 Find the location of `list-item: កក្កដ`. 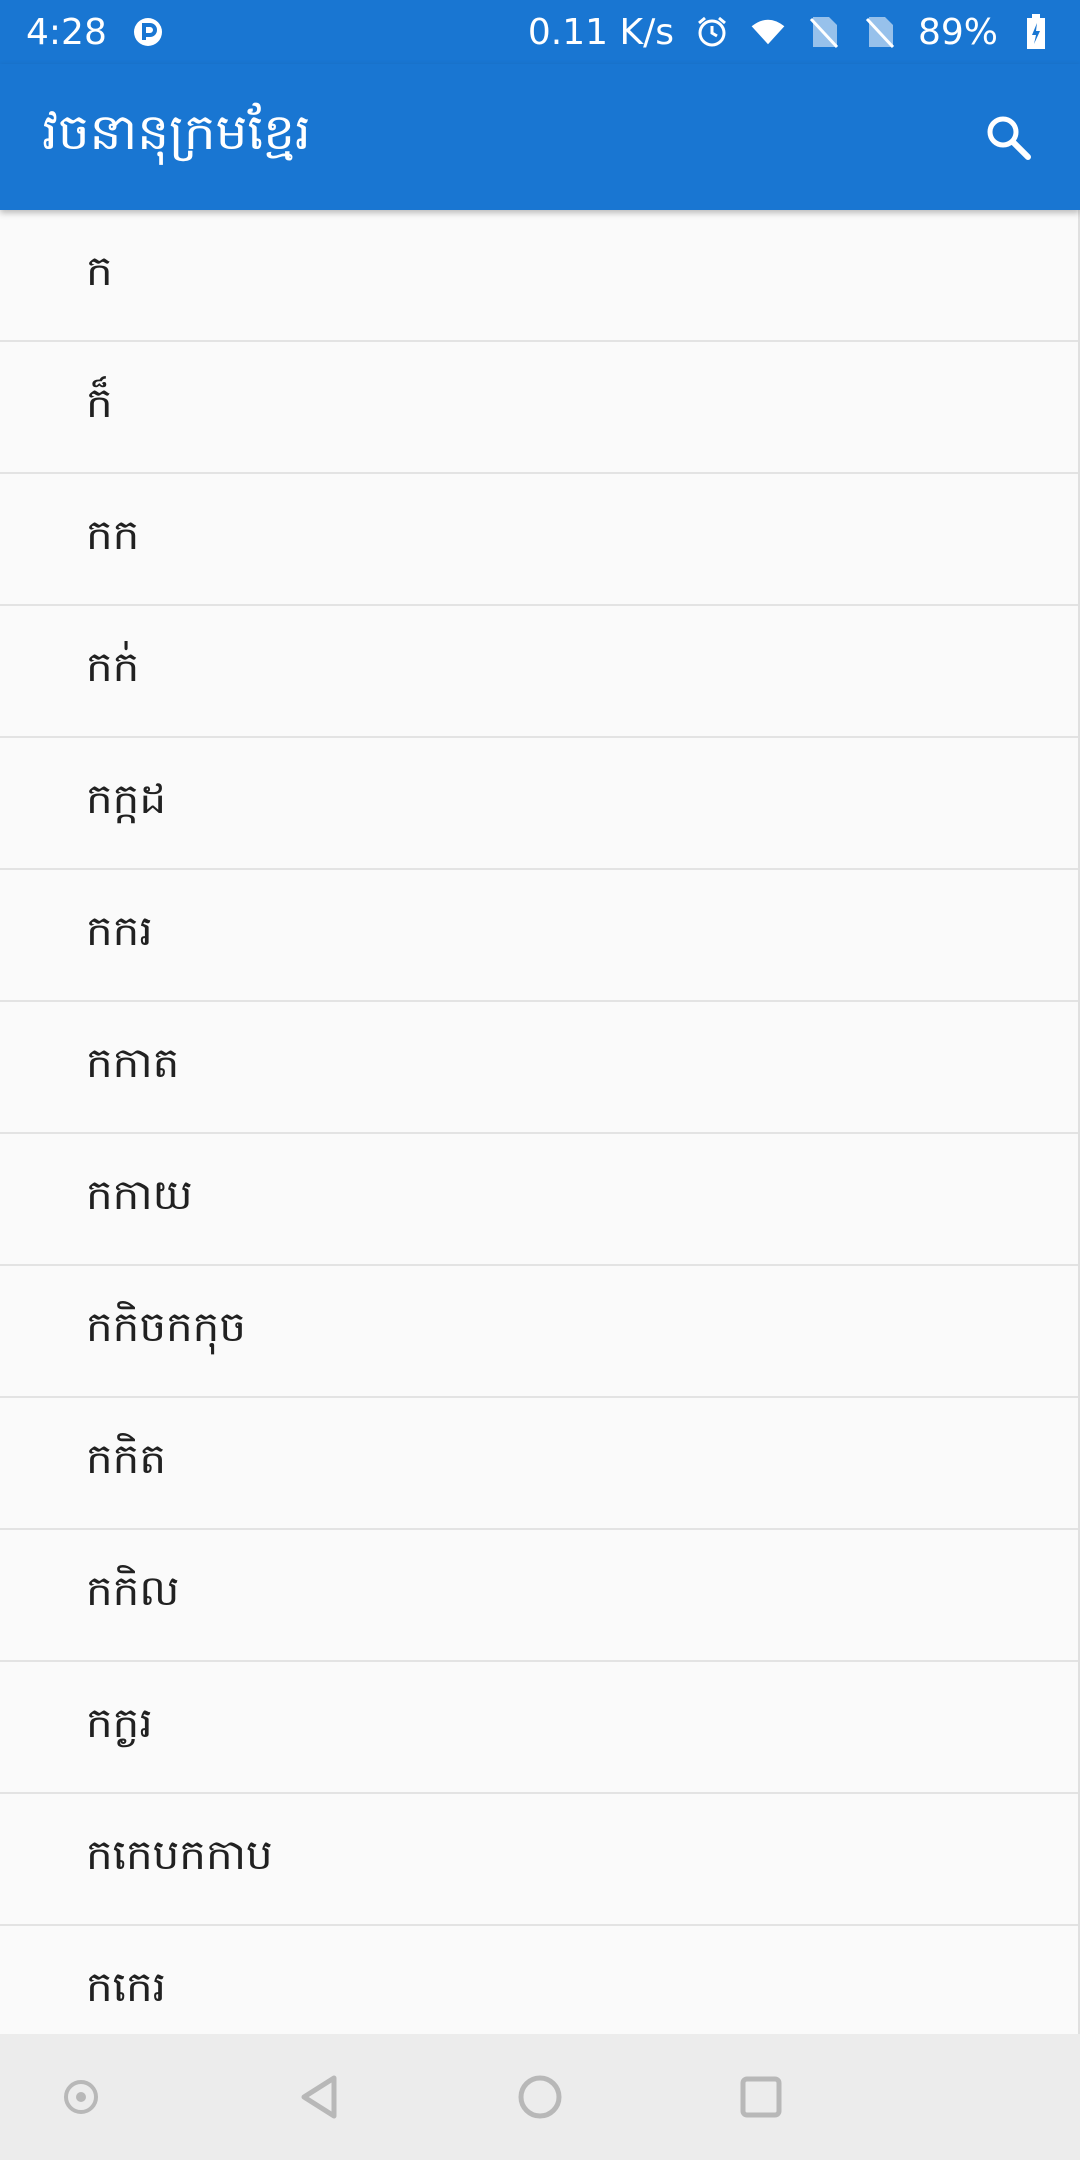

list-item: កក្កដ is located at coordinates (539, 804).